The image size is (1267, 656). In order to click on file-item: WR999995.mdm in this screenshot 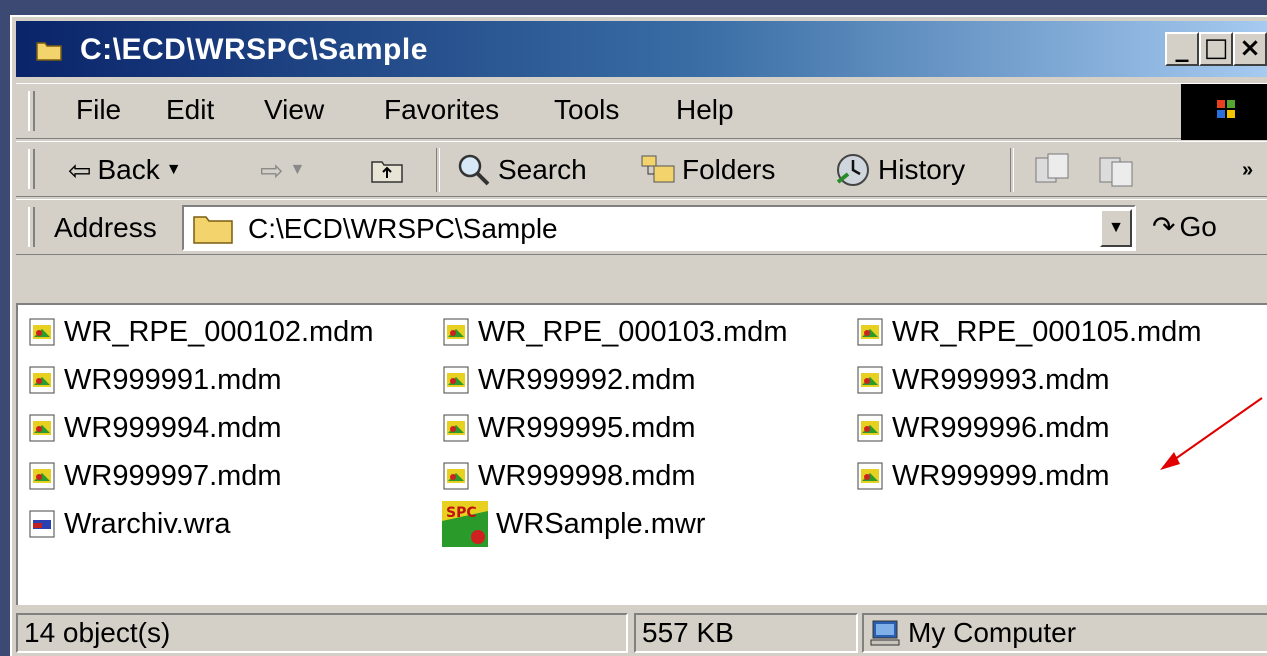, I will do `click(569, 428)`.